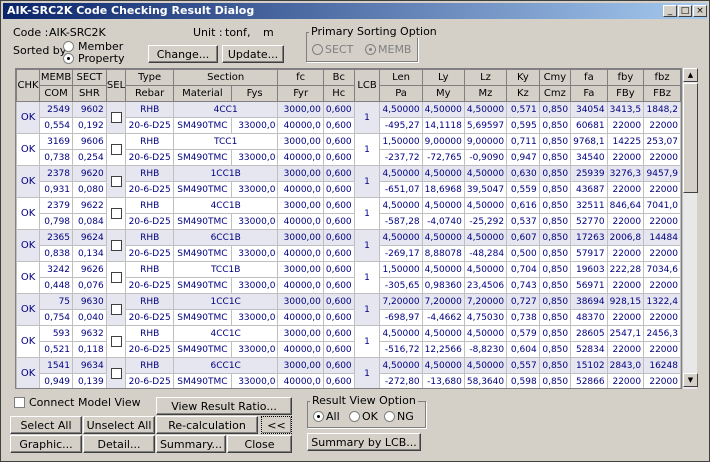 Image resolution: width=710 pixels, height=462 pixels. I want to click on close-button: Close, so click(259, 444).